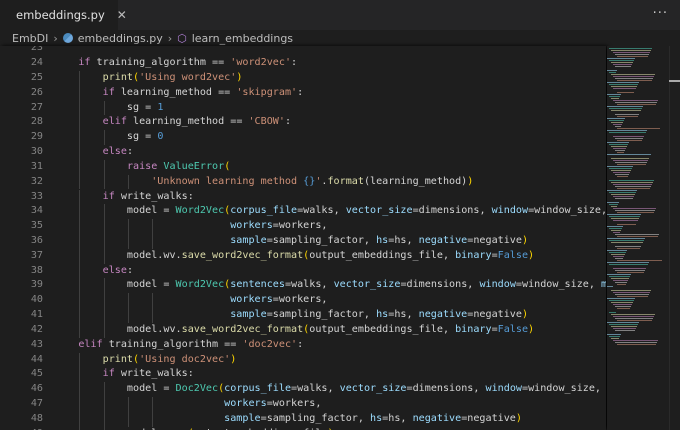 The width and height of the screenshot is (680, 430). Describe the element at coordinates (108, 196) in the screenshot. I see `code-token: if` at that location.